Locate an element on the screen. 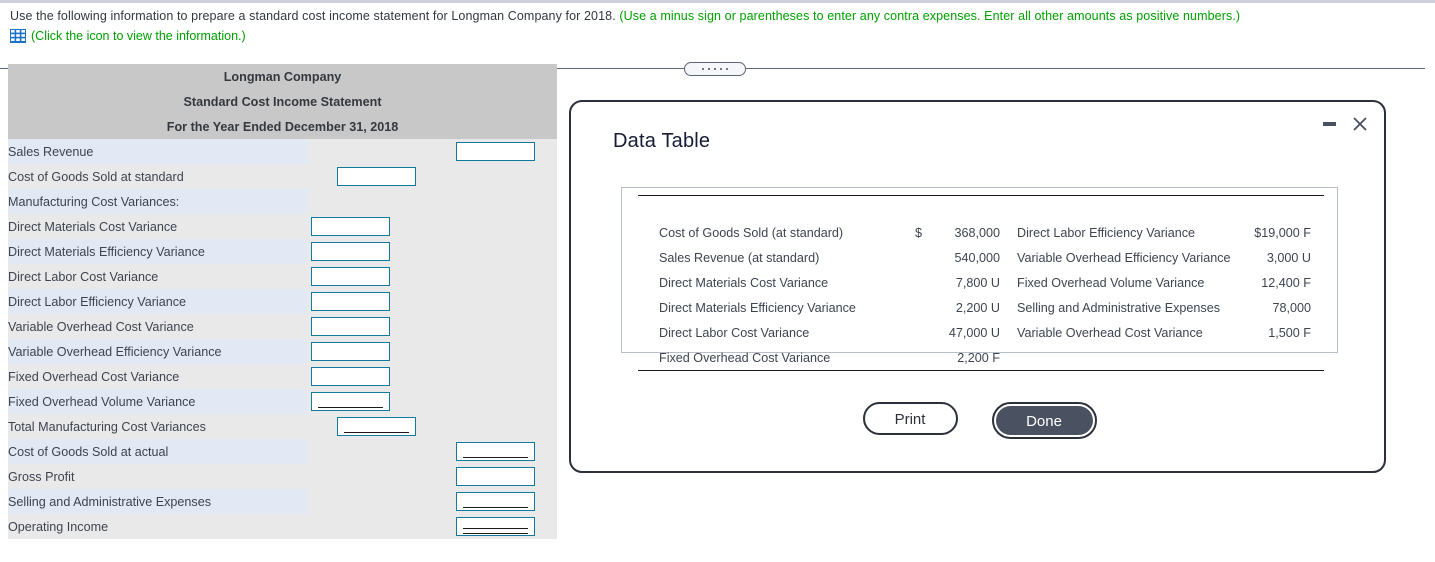 This screenshot has width=1435, height=562. statement-row-label: Direct Labor Cost Variance is located at coordinates (157, 276).